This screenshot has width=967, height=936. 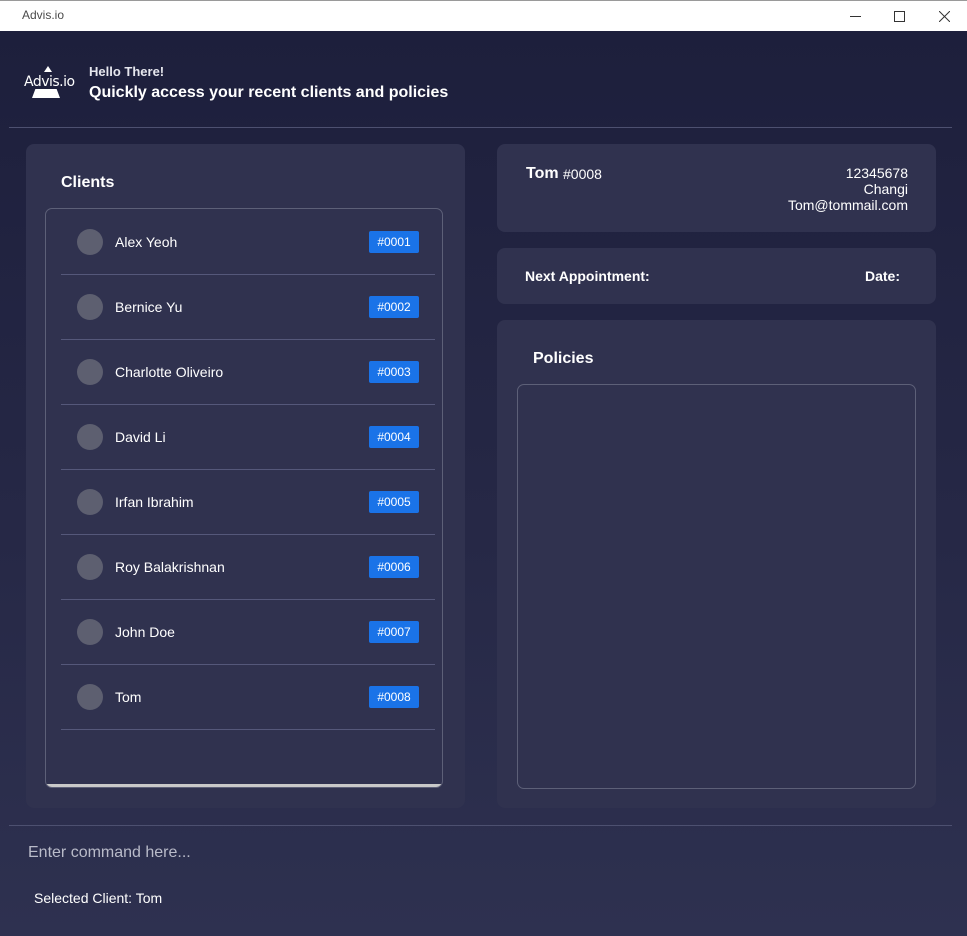 What do you see at coordinates (248, 697) in the screenshot?
I see `client-list-item: Tom #0008` at bounding box center [248, 697].